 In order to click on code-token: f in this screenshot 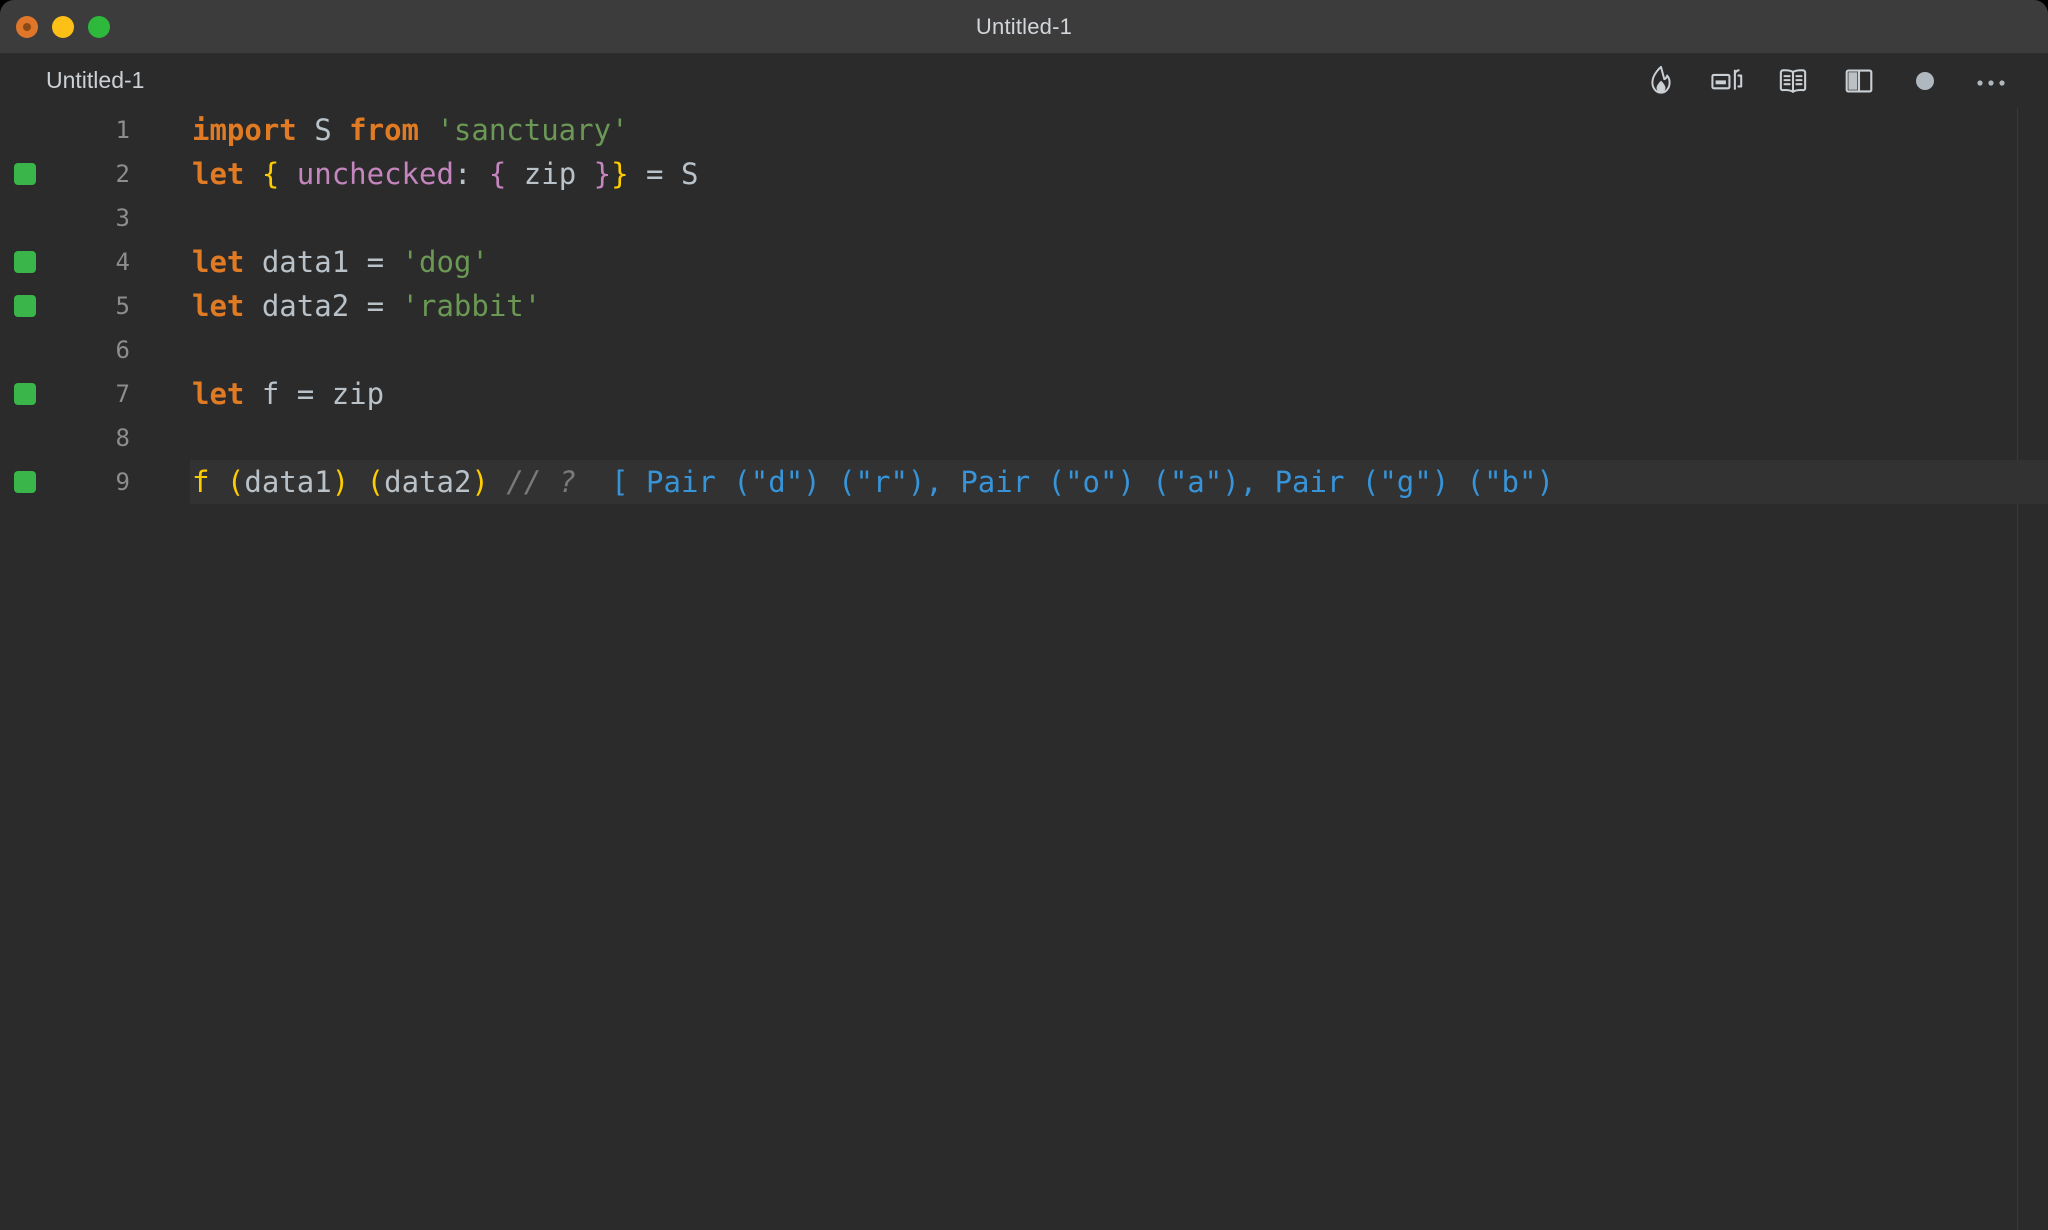, I will do `click(209, 482)`.